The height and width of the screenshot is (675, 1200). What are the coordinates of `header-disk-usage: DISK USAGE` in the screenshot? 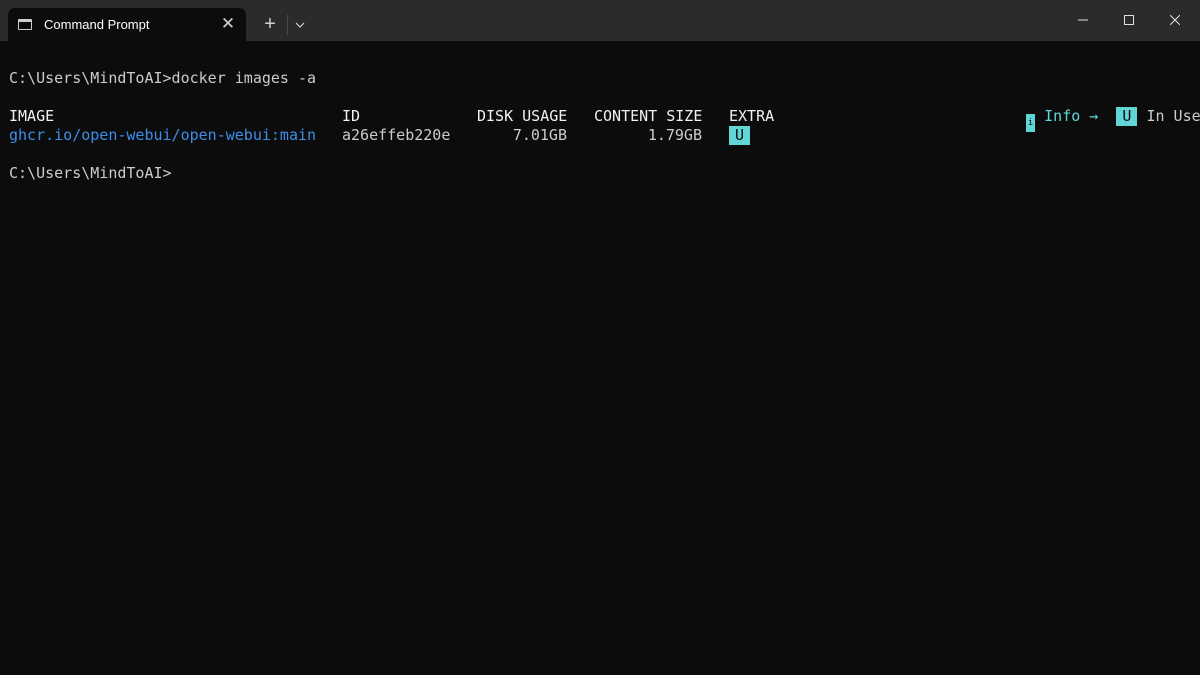 It's located at (522, 116).